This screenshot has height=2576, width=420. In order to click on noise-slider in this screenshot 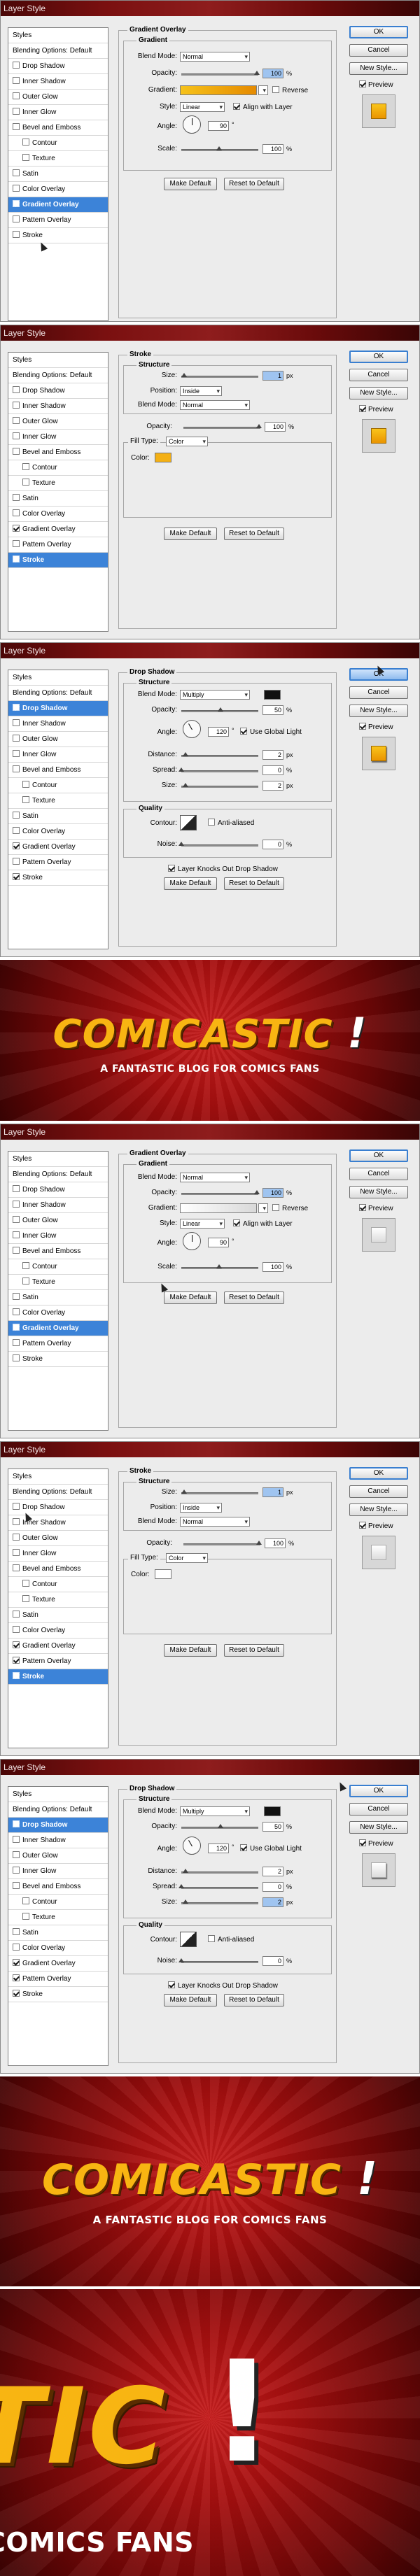, I will do `click(218, 844)`.